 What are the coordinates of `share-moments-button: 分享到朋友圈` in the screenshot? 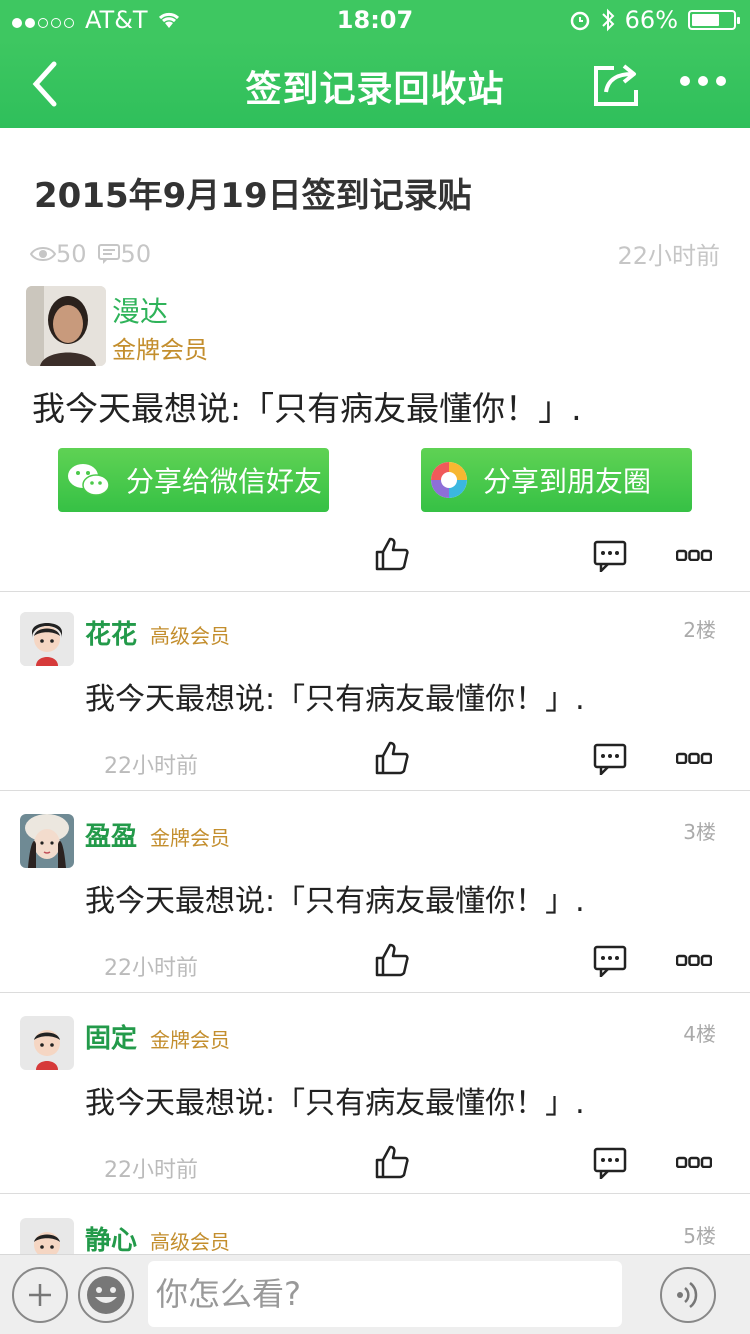 It's located at (556, 480).